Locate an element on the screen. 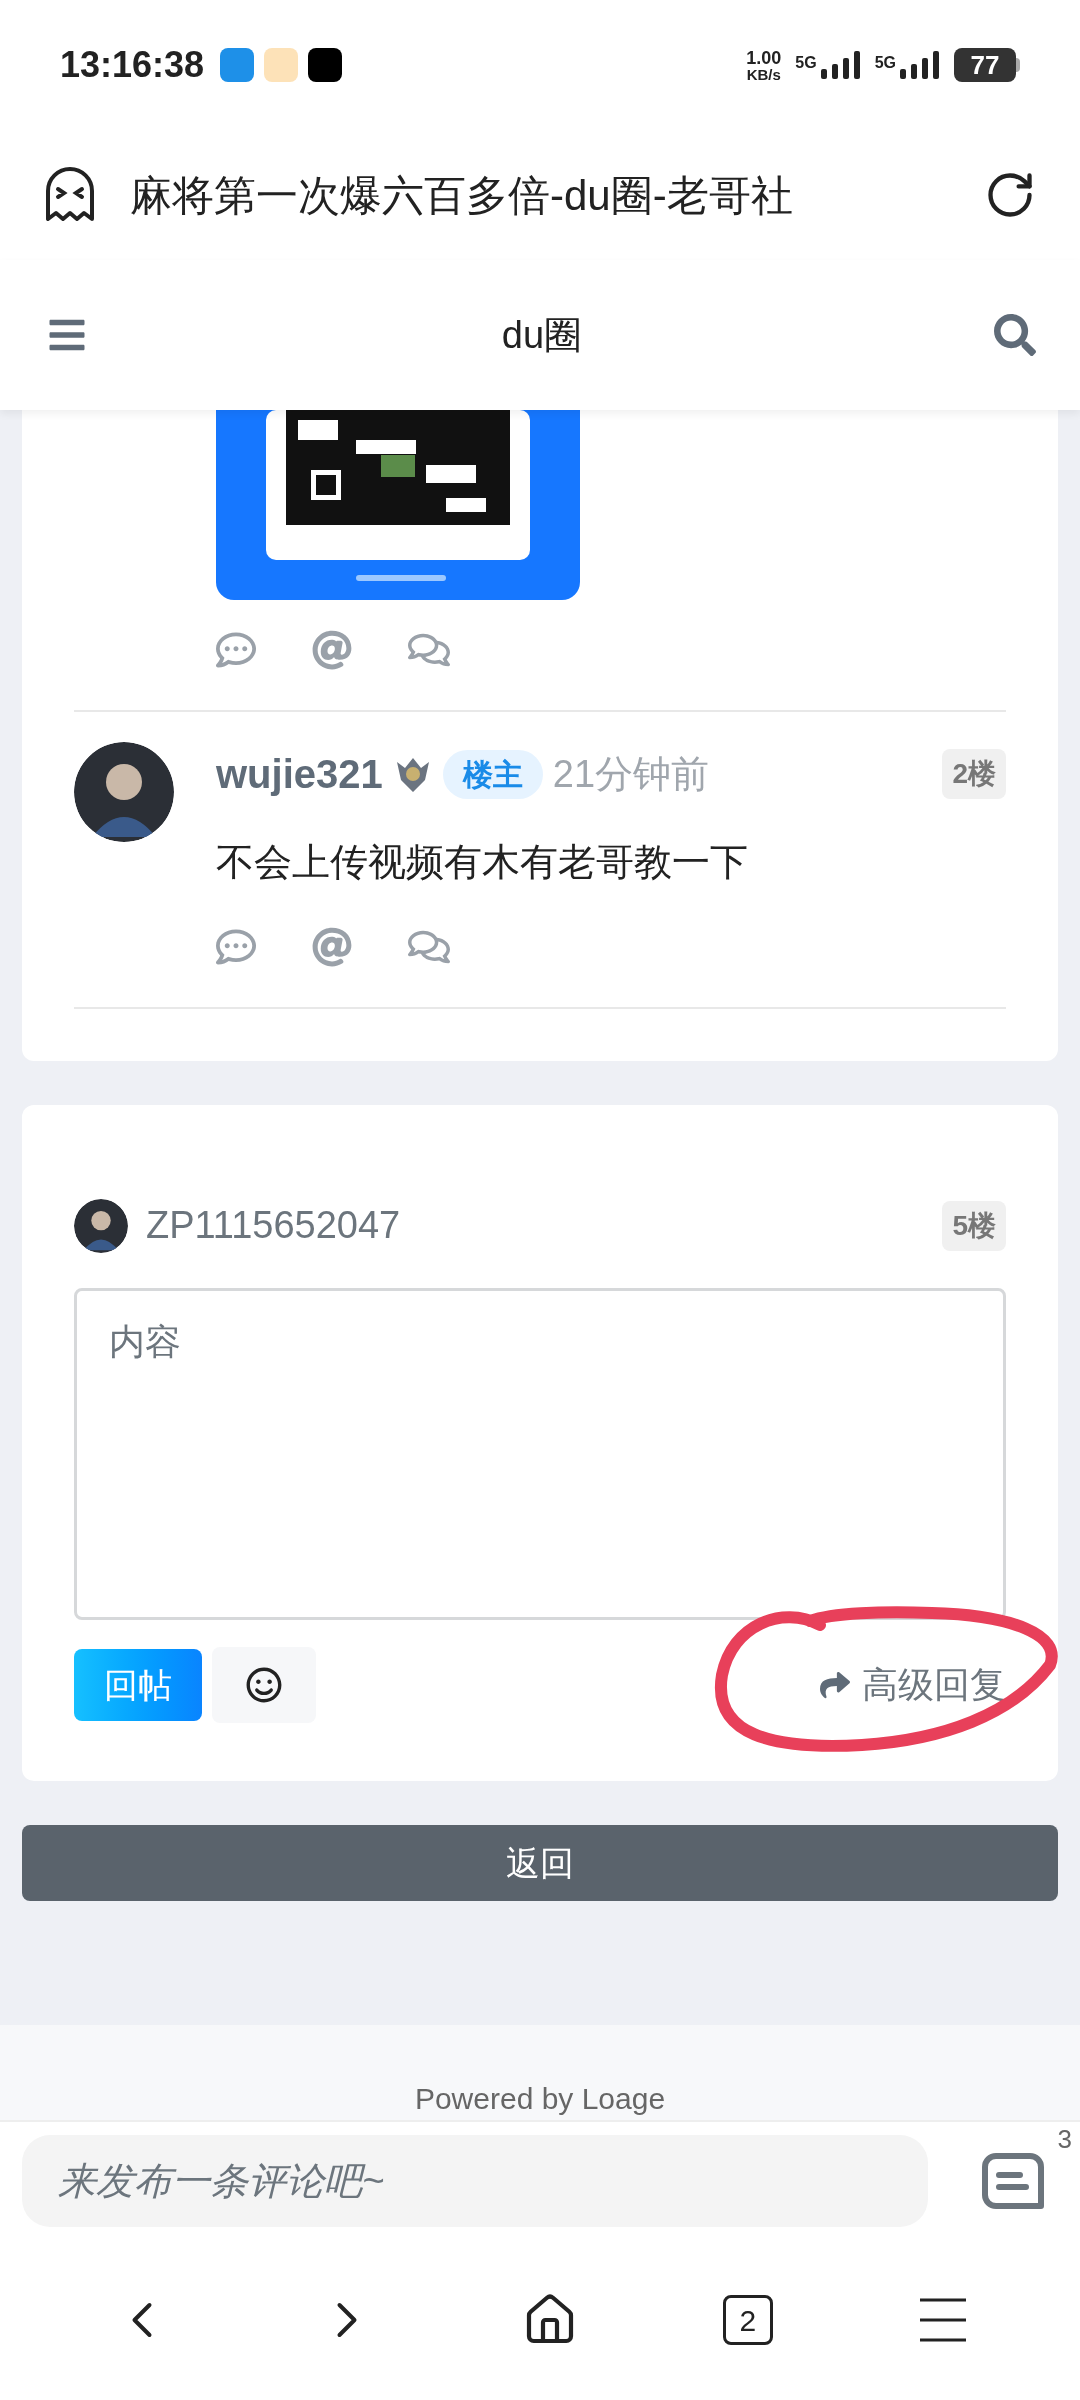 The image size is (1080, 2400). share-arrow-icon is located at coordinates (835, 1685).